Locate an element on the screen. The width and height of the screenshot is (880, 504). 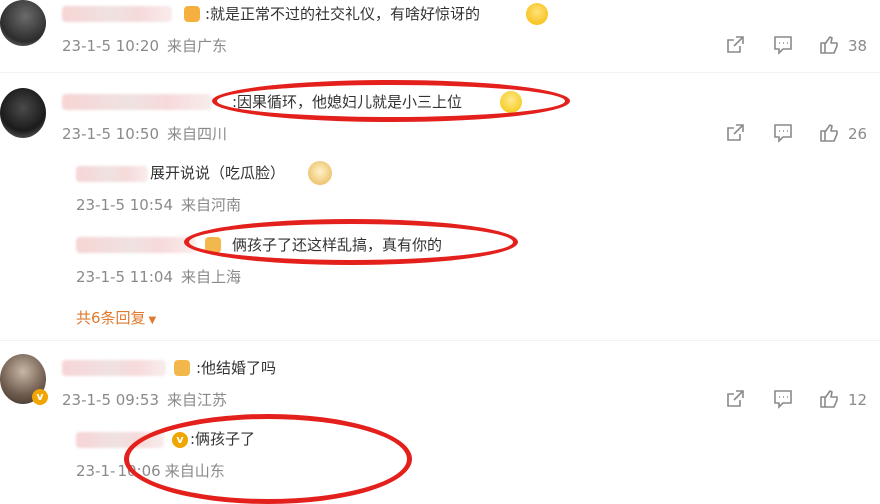
comment-meta: 23-1-5 10:50 来自四川 is located at coordinates (148, 134).